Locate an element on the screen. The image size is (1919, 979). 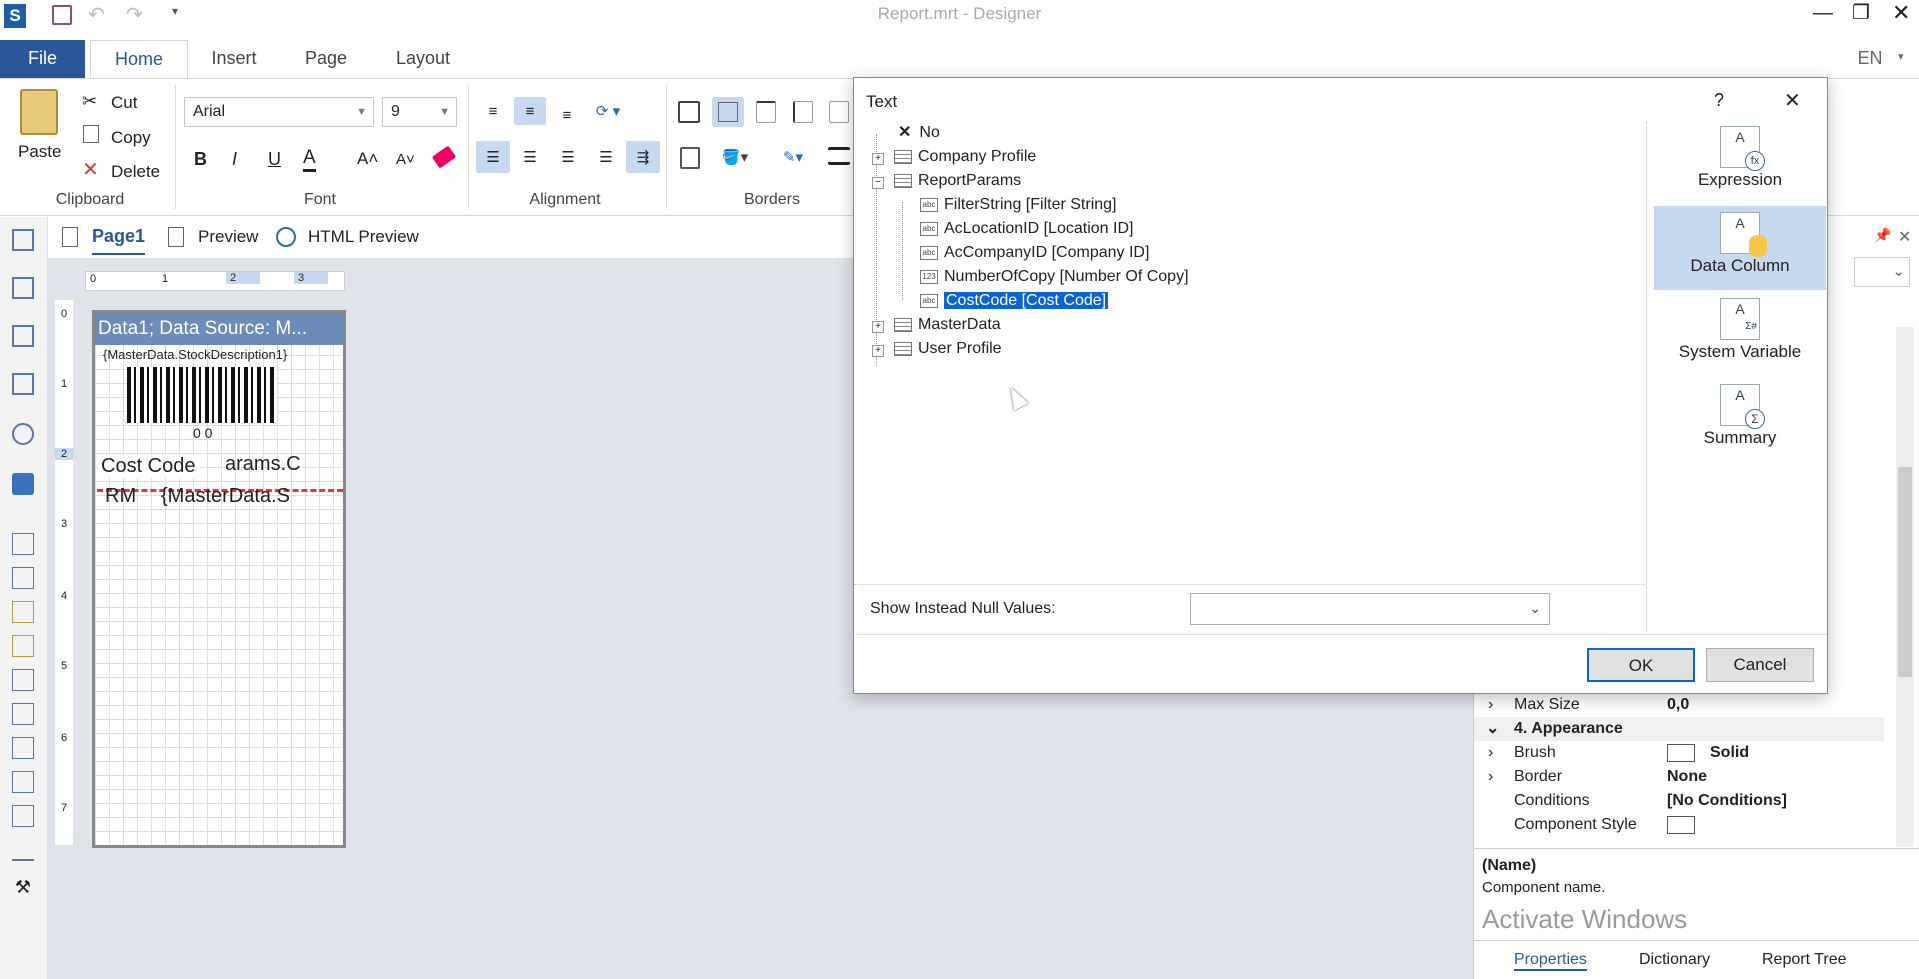
chart-icon is located at coordinates (23, 850).